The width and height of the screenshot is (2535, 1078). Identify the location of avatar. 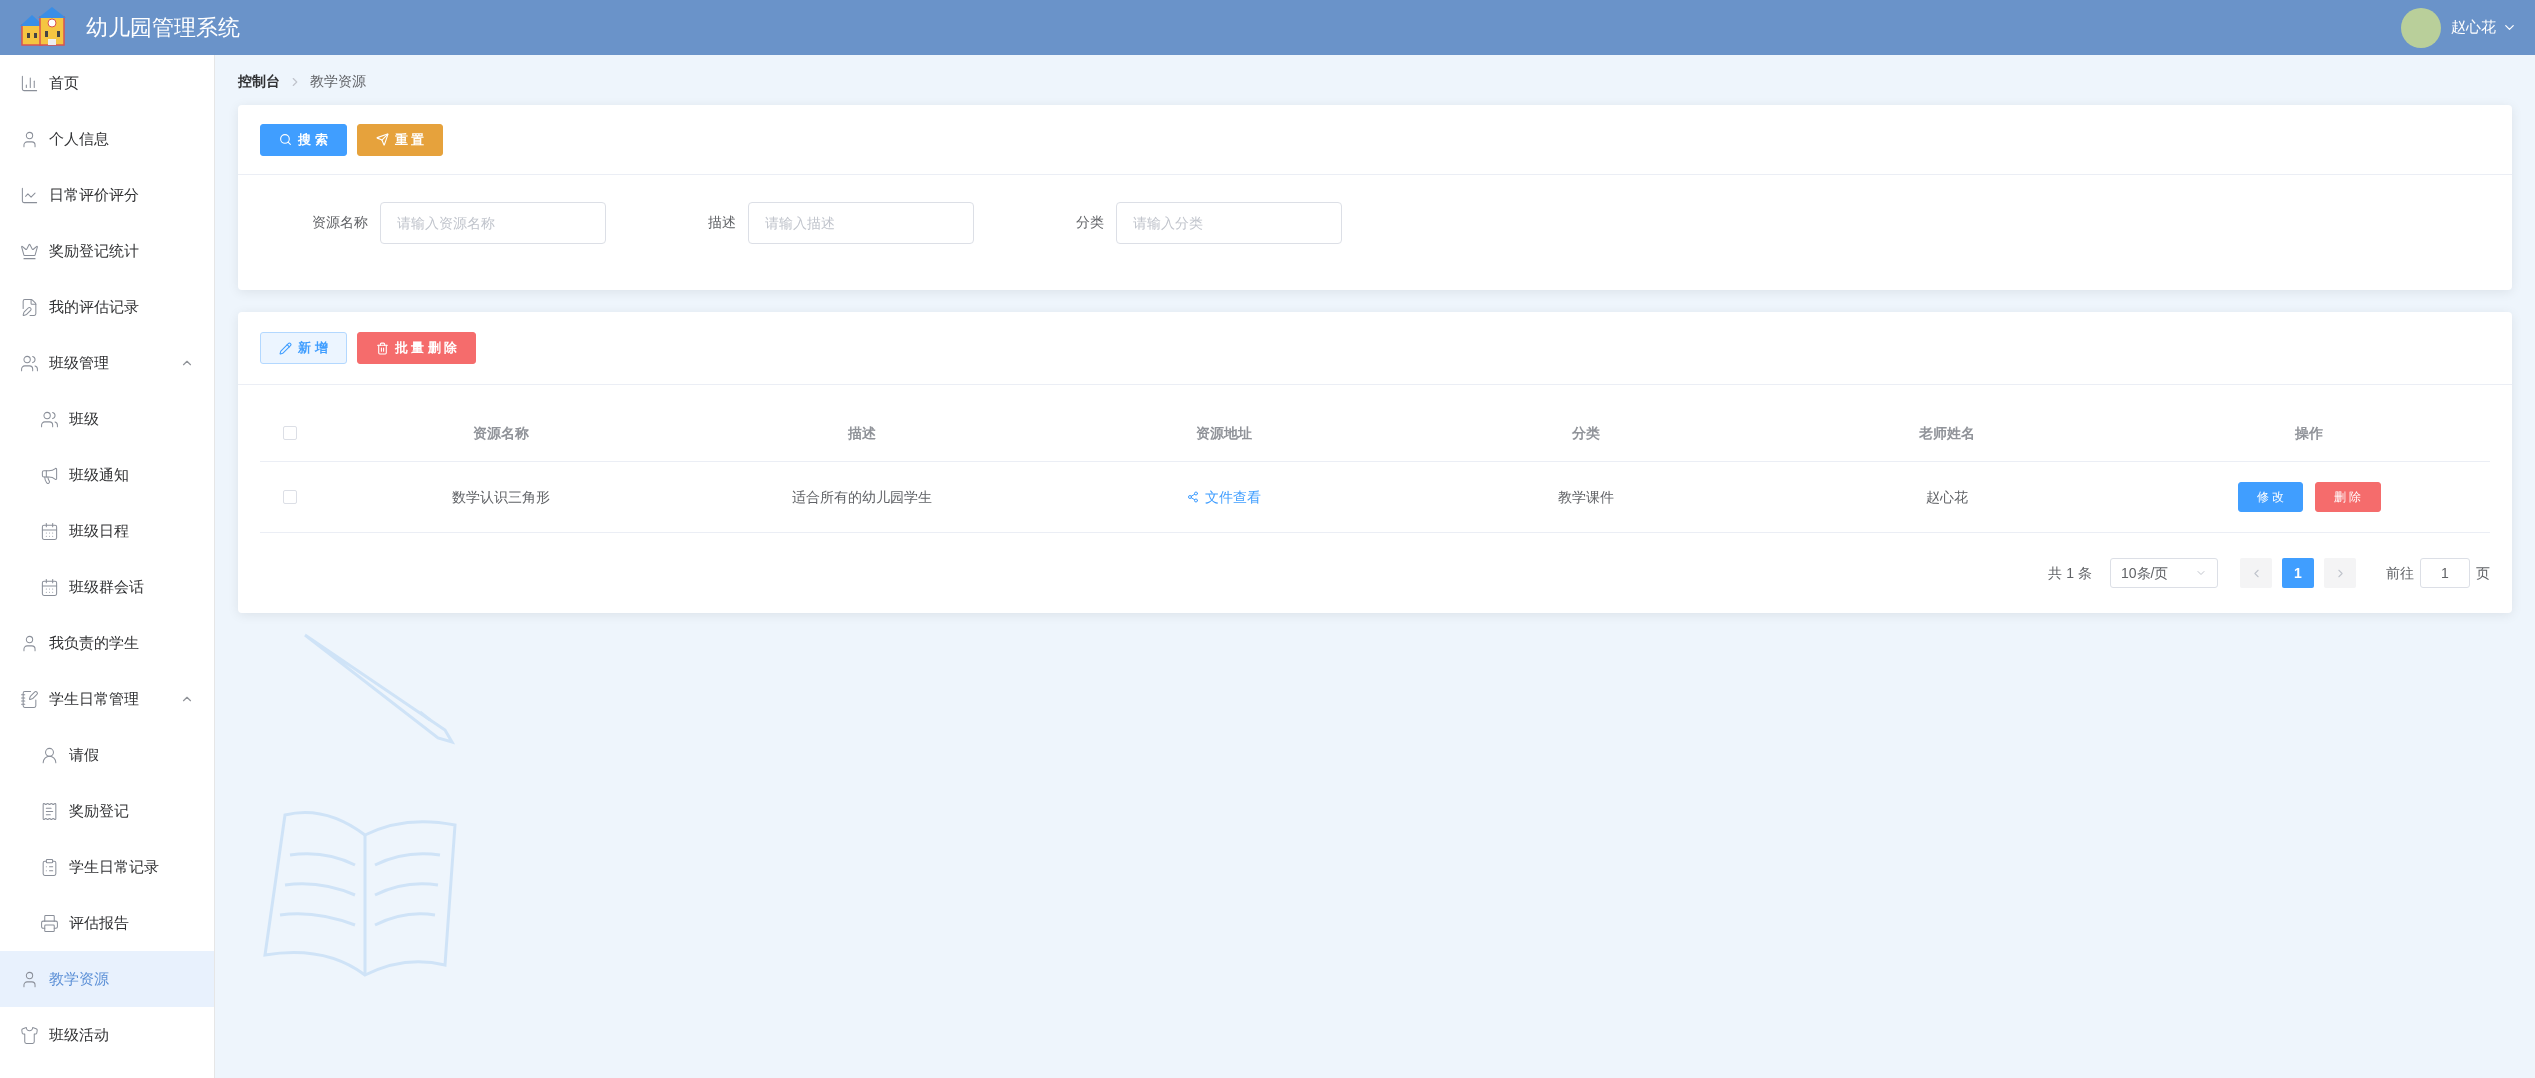
(2421, 27).